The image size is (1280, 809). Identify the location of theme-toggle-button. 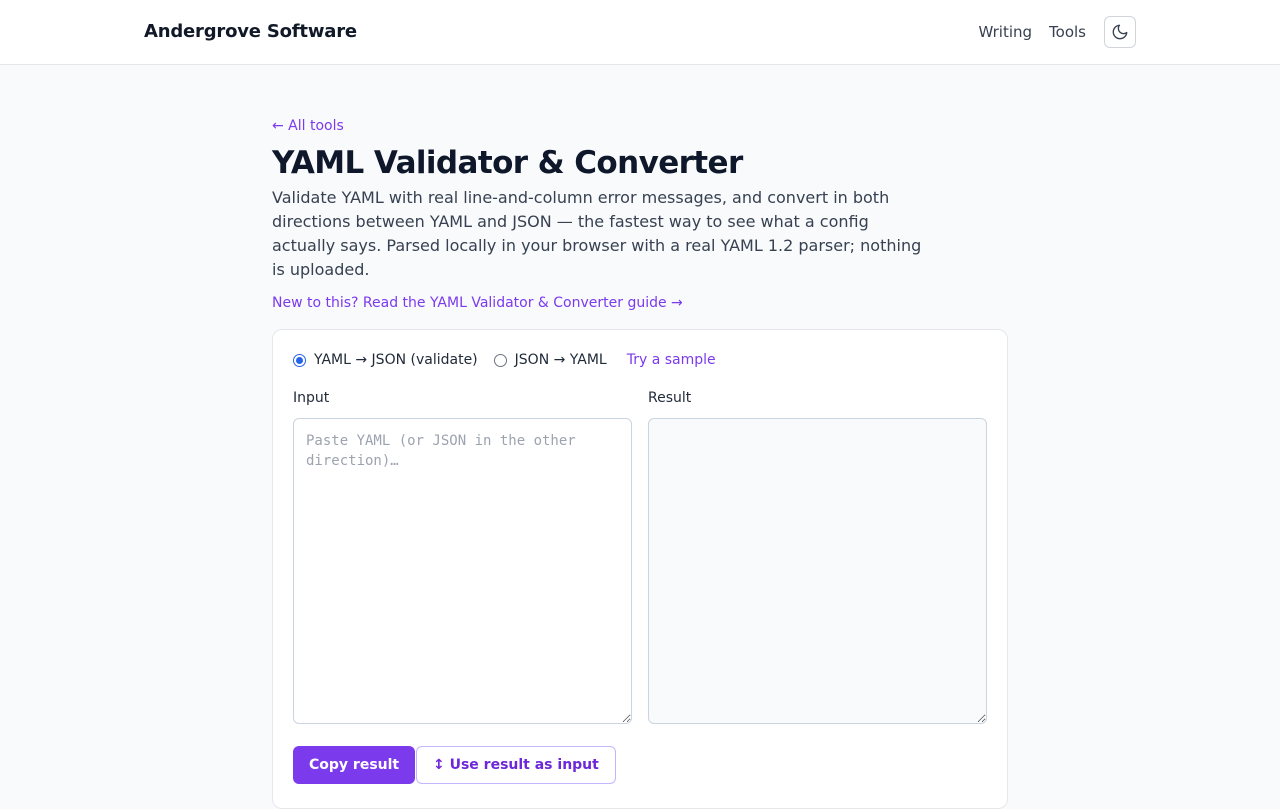
(1120, 32).